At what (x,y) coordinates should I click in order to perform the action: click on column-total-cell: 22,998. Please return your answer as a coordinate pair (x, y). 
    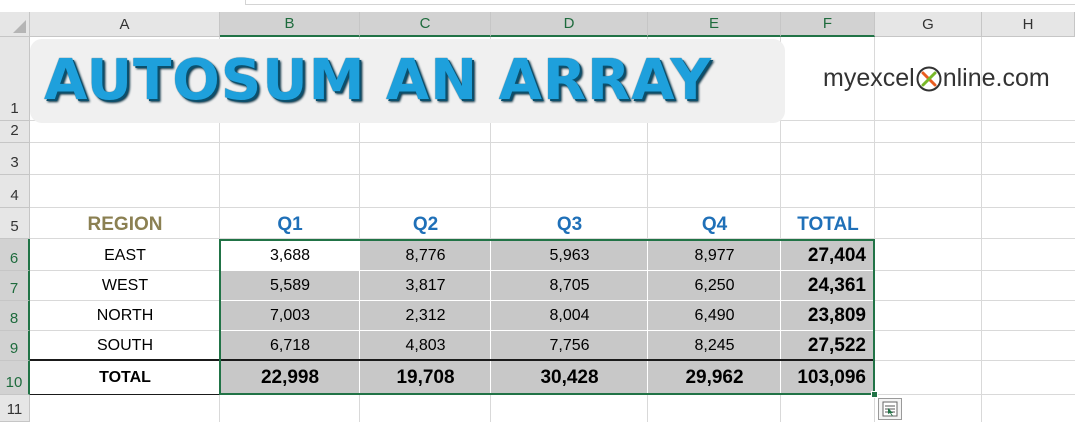
    Looking at the image, I should click on (290, 378).